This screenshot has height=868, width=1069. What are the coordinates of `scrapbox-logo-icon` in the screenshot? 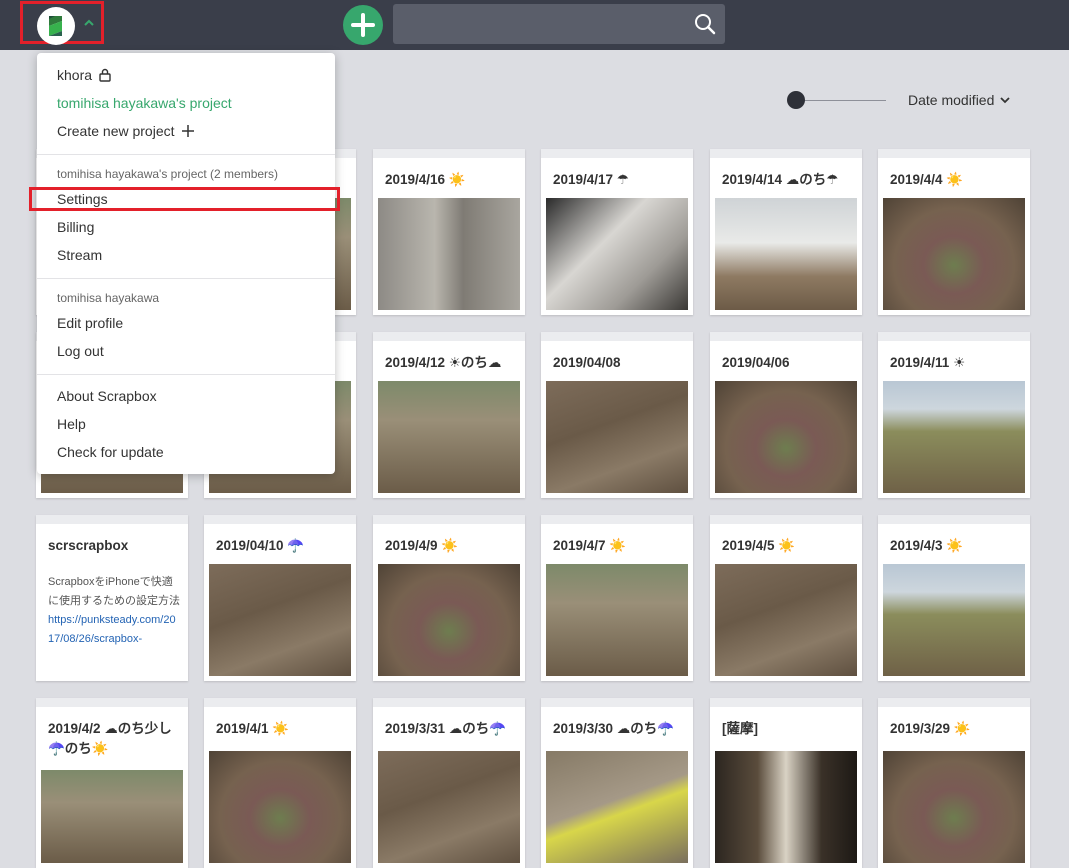 It's located at (56, 26).